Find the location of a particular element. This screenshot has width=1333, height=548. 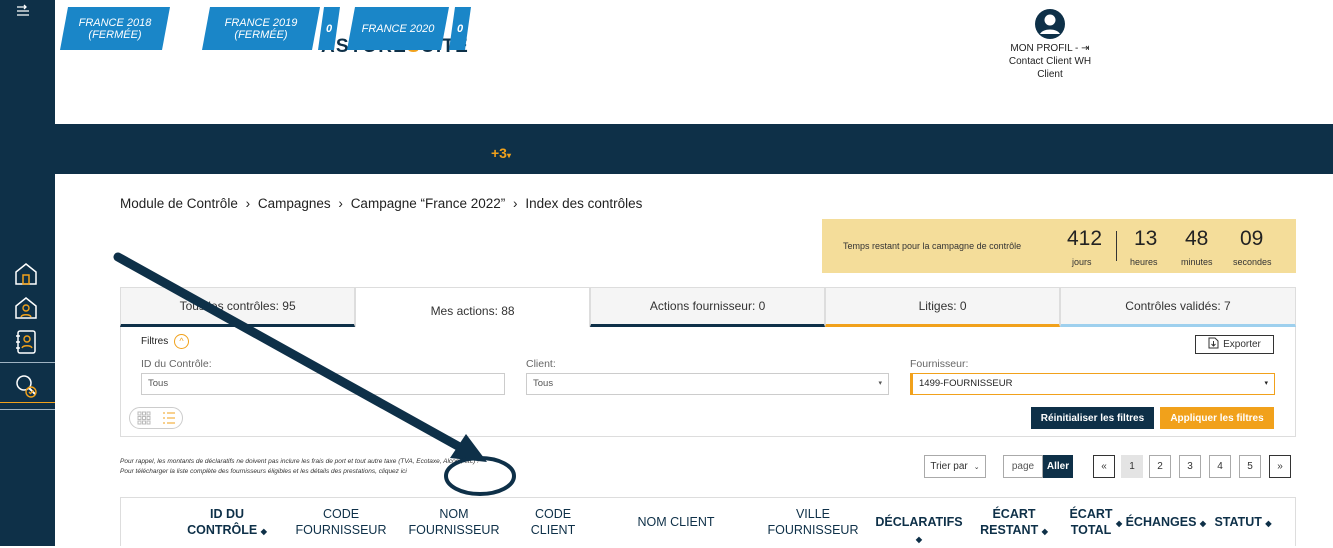

campaign-bar is located at coordinates (694, 149).